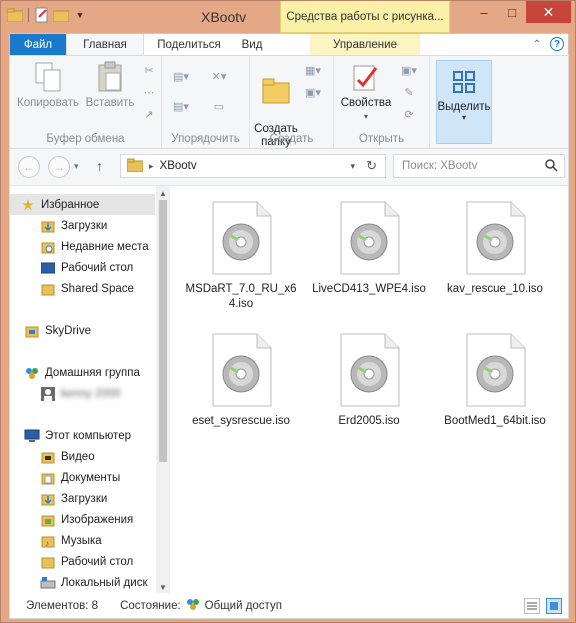 This screenshot has width=576, height=623. I want to click on nav-item-local-disk: Локальный диск, so click(78, 582).